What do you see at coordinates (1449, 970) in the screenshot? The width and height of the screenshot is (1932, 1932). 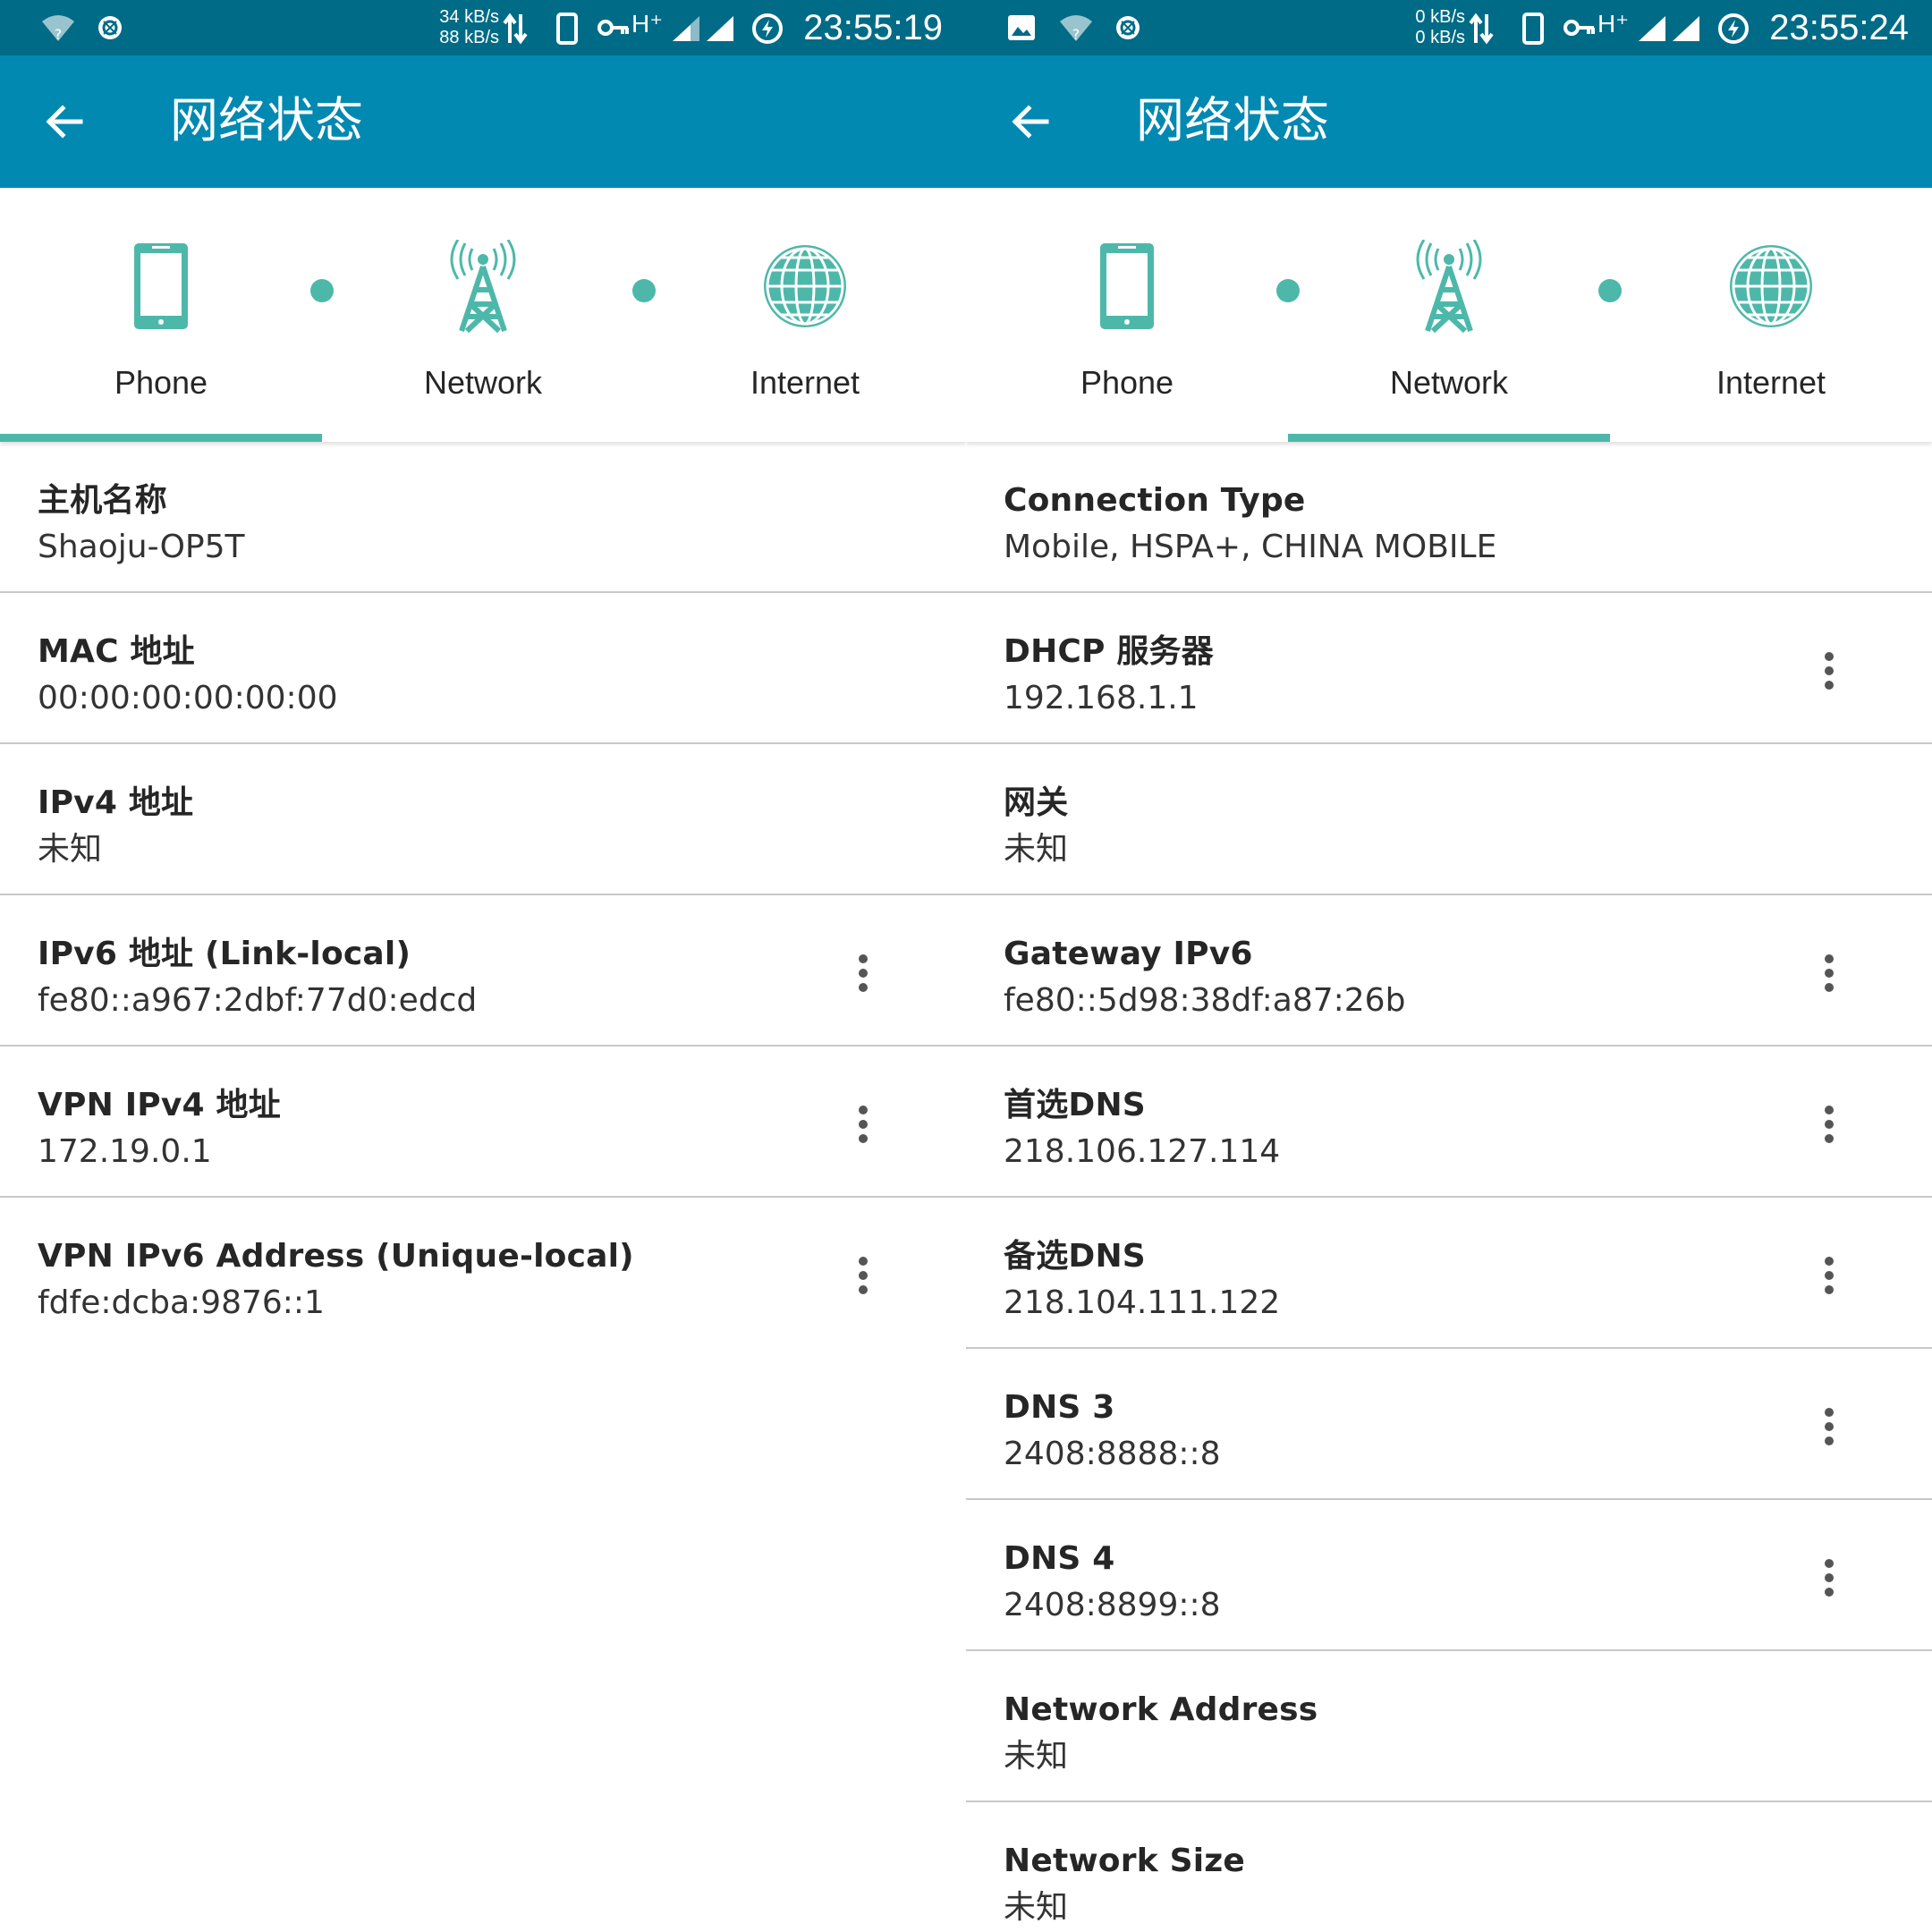 I see `list-item-gateway-ipv6: Gateway IPv6 fe80::5d98:38df:a87:26b` at bounding box center [1449, 970].